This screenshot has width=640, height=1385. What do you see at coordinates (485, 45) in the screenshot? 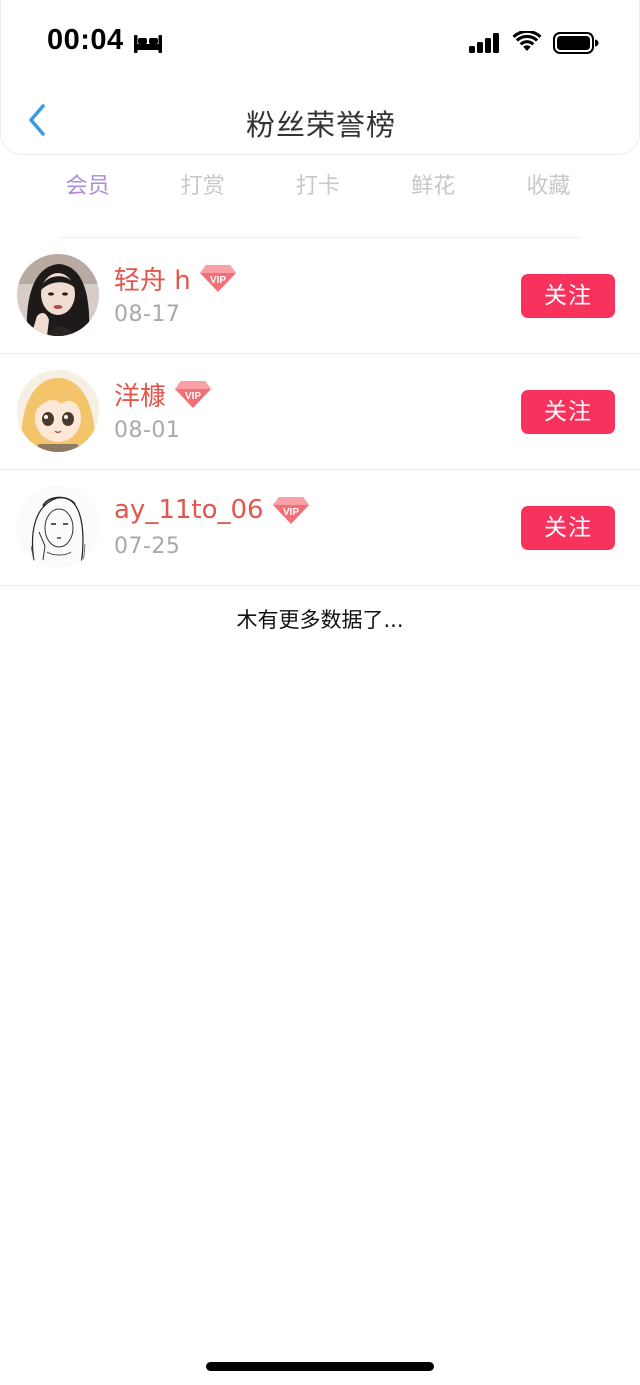
I see `signal-icon` at bounding box center [485, 45].